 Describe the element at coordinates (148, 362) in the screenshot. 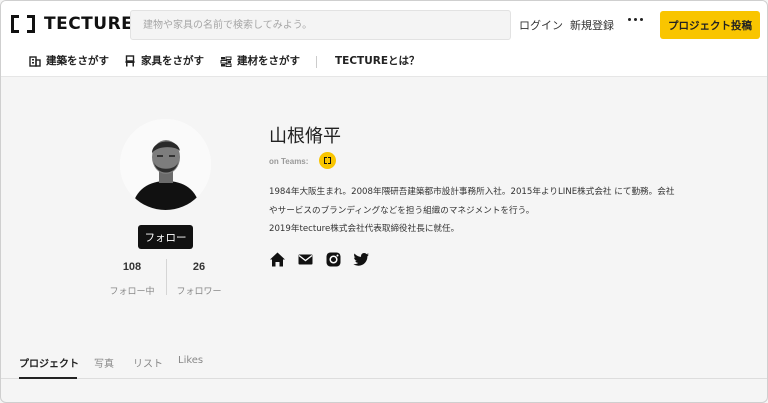

I see `tab-lists: リスト` at that location.